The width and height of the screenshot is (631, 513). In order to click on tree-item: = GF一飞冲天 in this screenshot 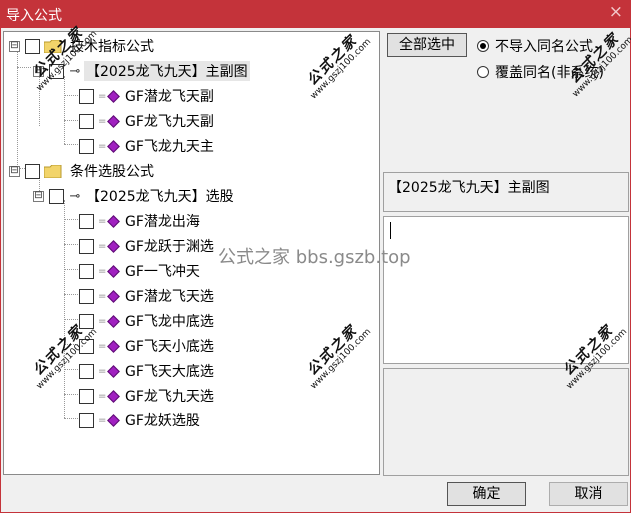, I will do `click(140, 271)`.